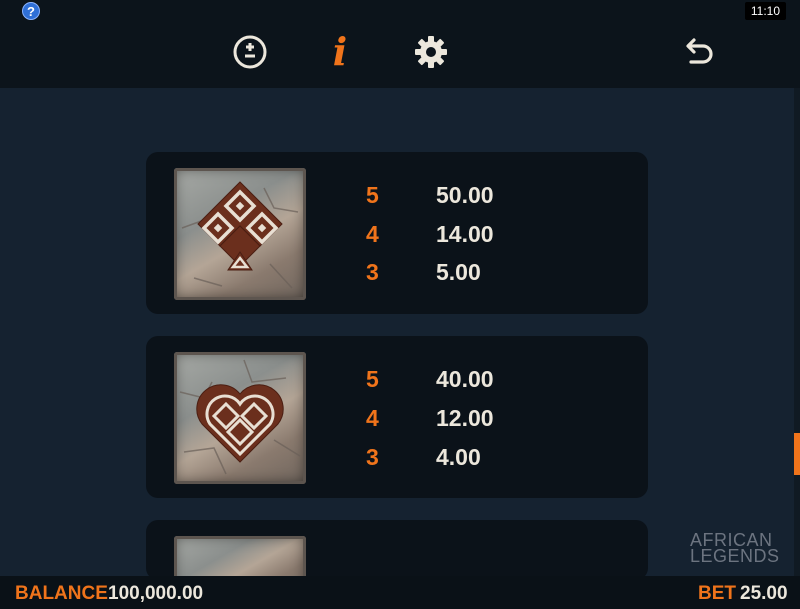  I want to click on scrollbar-thumb, so click(797, 454).